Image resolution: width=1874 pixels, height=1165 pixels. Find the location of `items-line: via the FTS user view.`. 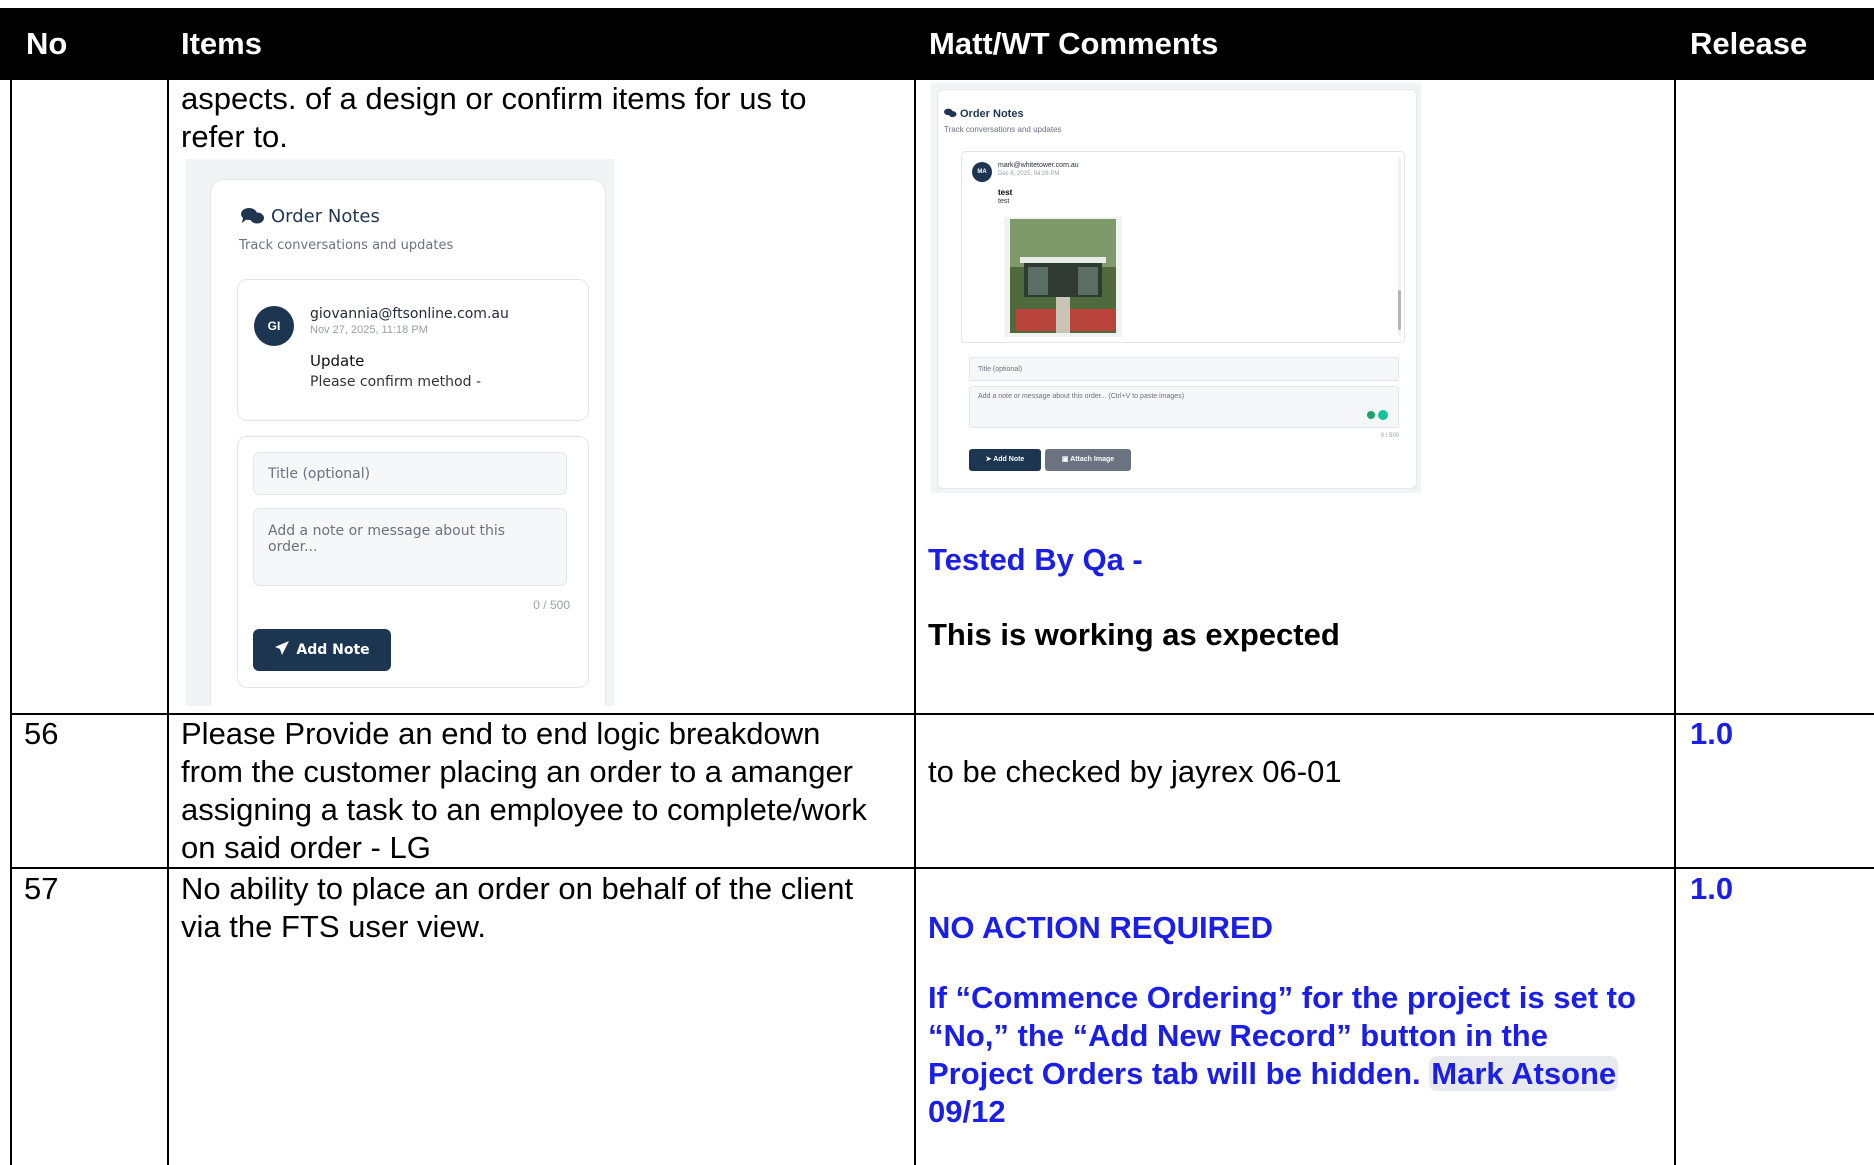

items-line: via the FTS user view. is located at coordinates (333, 926).